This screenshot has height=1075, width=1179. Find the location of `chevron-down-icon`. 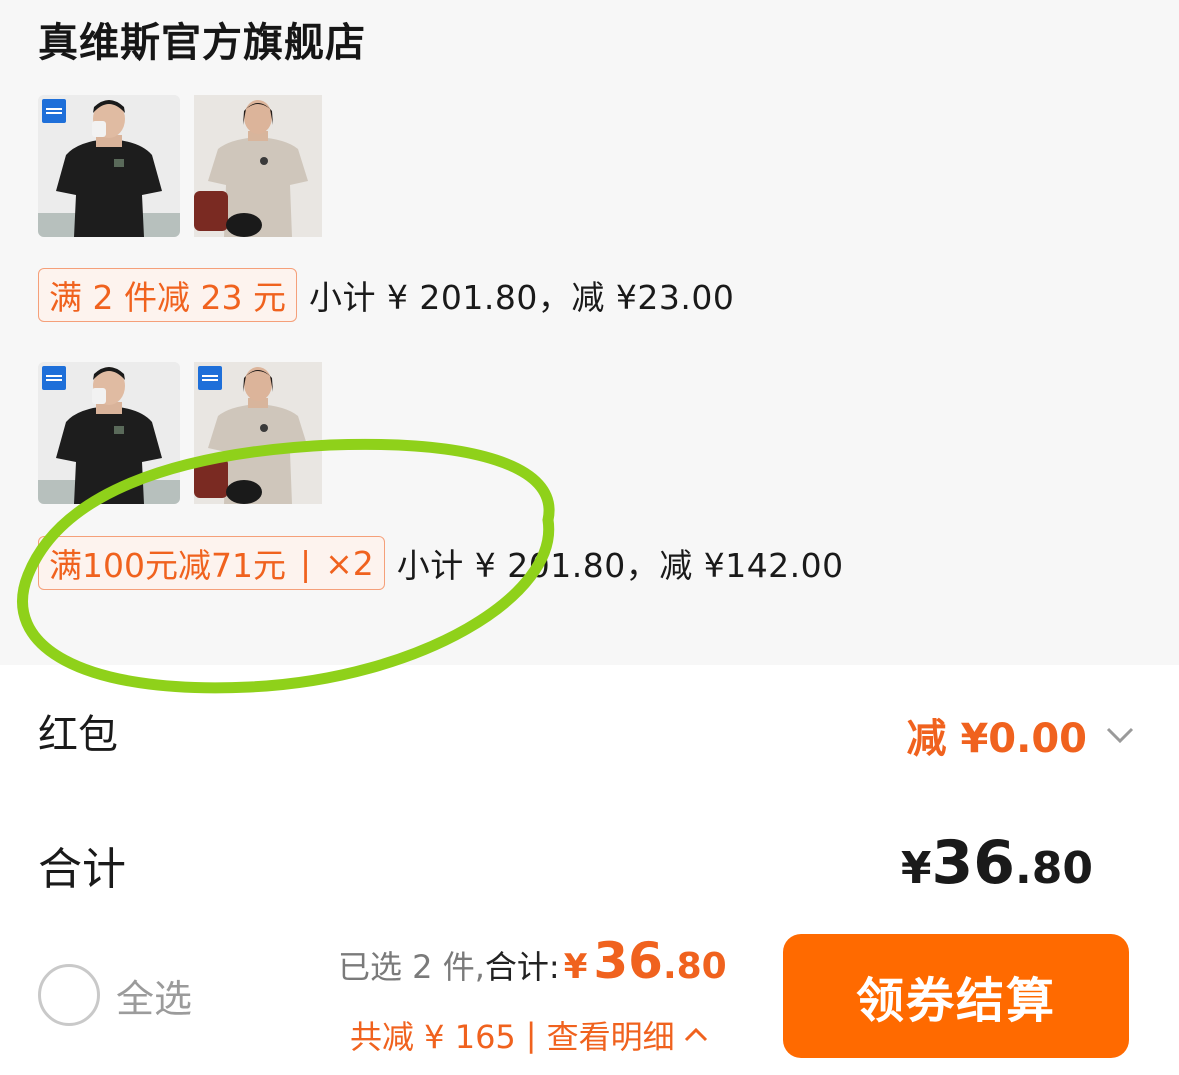

chevron-down-icon is located at coordinates (1120, 735).